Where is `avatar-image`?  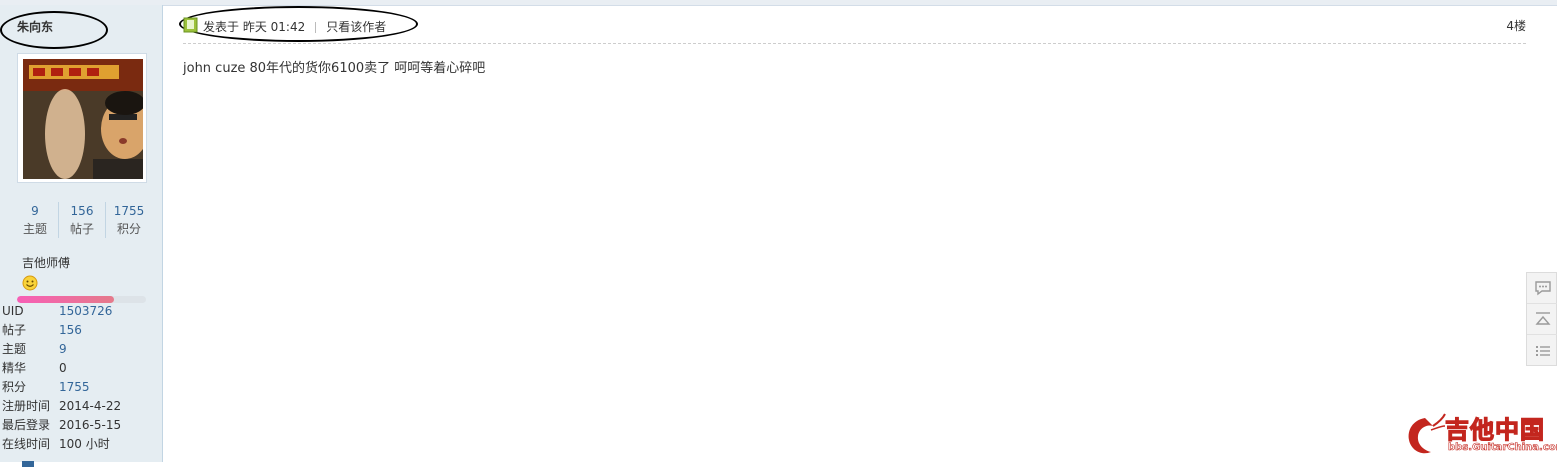 avatar-image is located at coordinates (83, 119).